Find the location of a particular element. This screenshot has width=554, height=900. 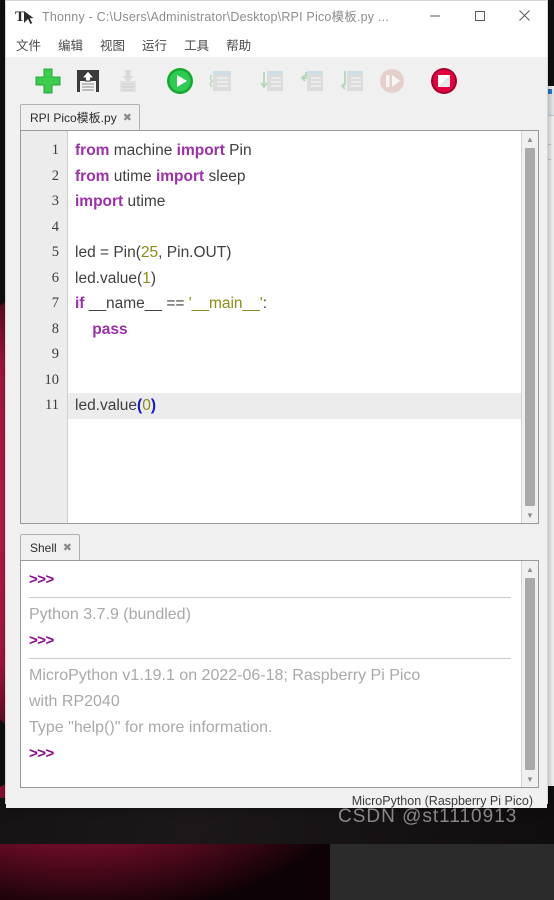

code-line: from machine import Pin is located at coordinates (294, 151).